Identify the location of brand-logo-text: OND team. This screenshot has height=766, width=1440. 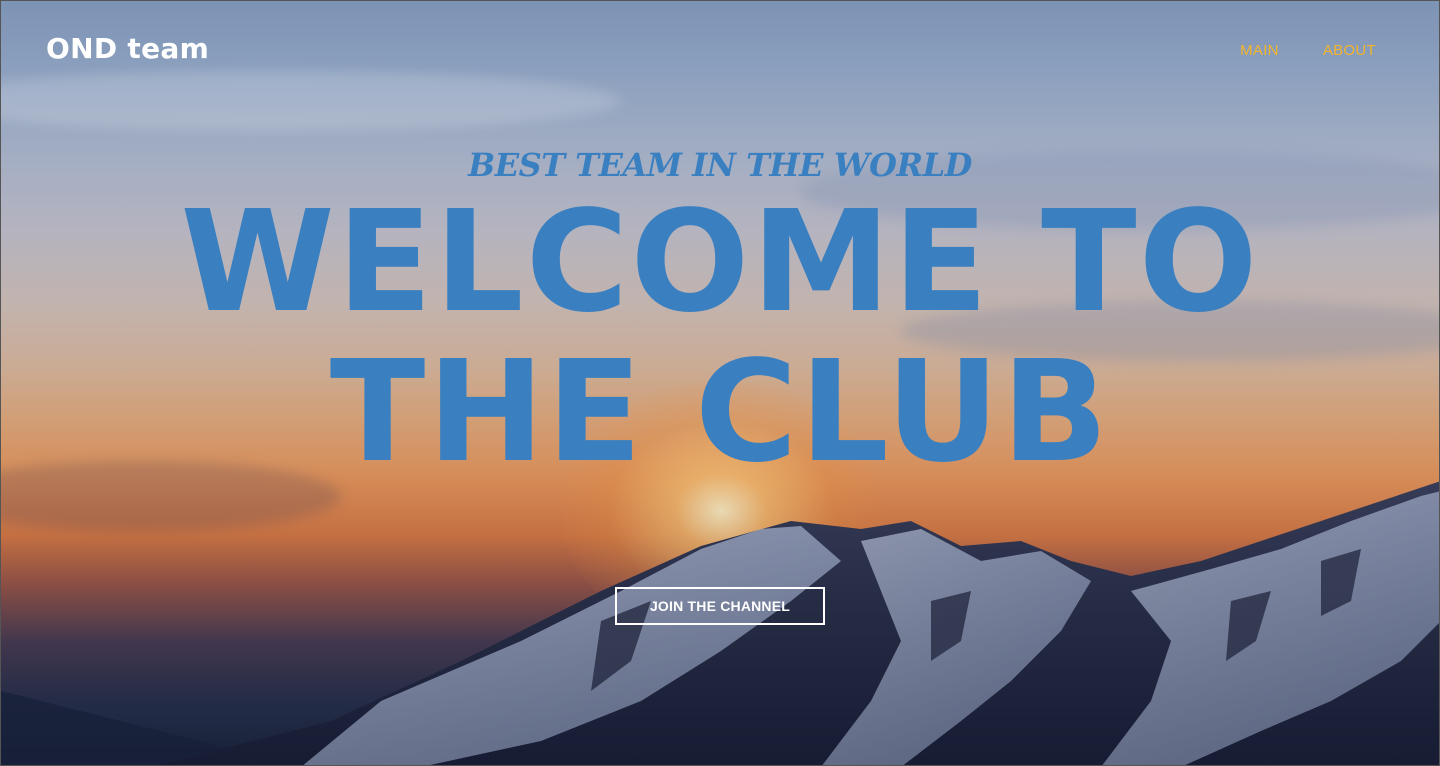
(127, 48).